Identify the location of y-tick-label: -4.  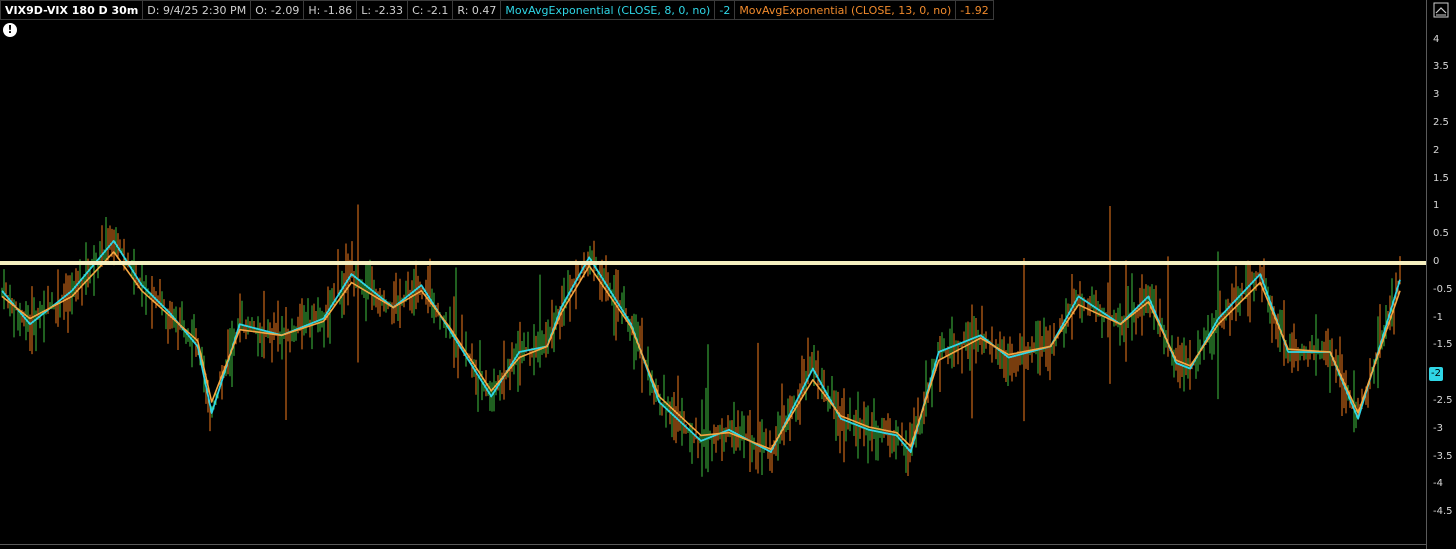
(1438, 484).